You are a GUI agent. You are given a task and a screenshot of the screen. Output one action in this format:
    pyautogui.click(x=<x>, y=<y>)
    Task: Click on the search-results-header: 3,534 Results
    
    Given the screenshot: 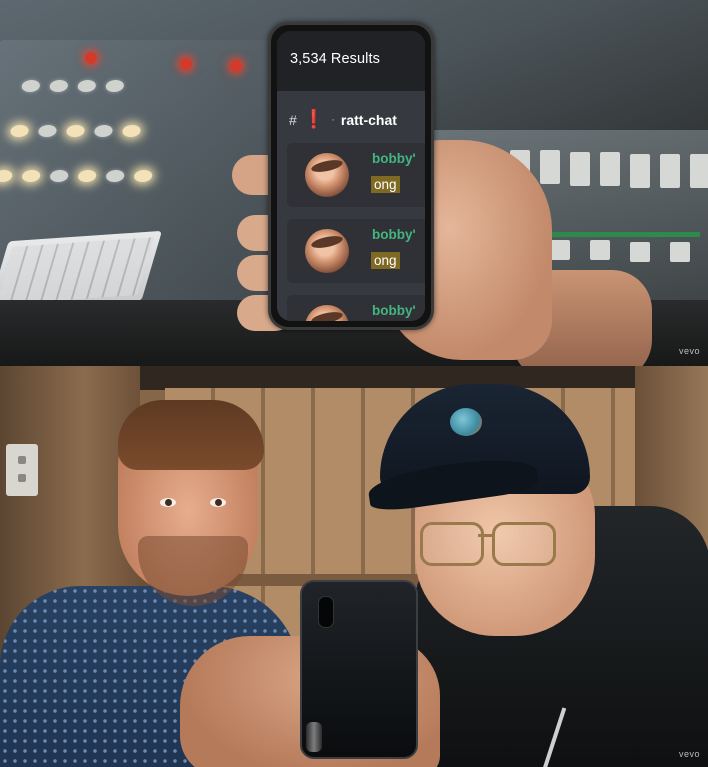 What is the action you would take?
    pyautogui.click(x=351, y=61)
    